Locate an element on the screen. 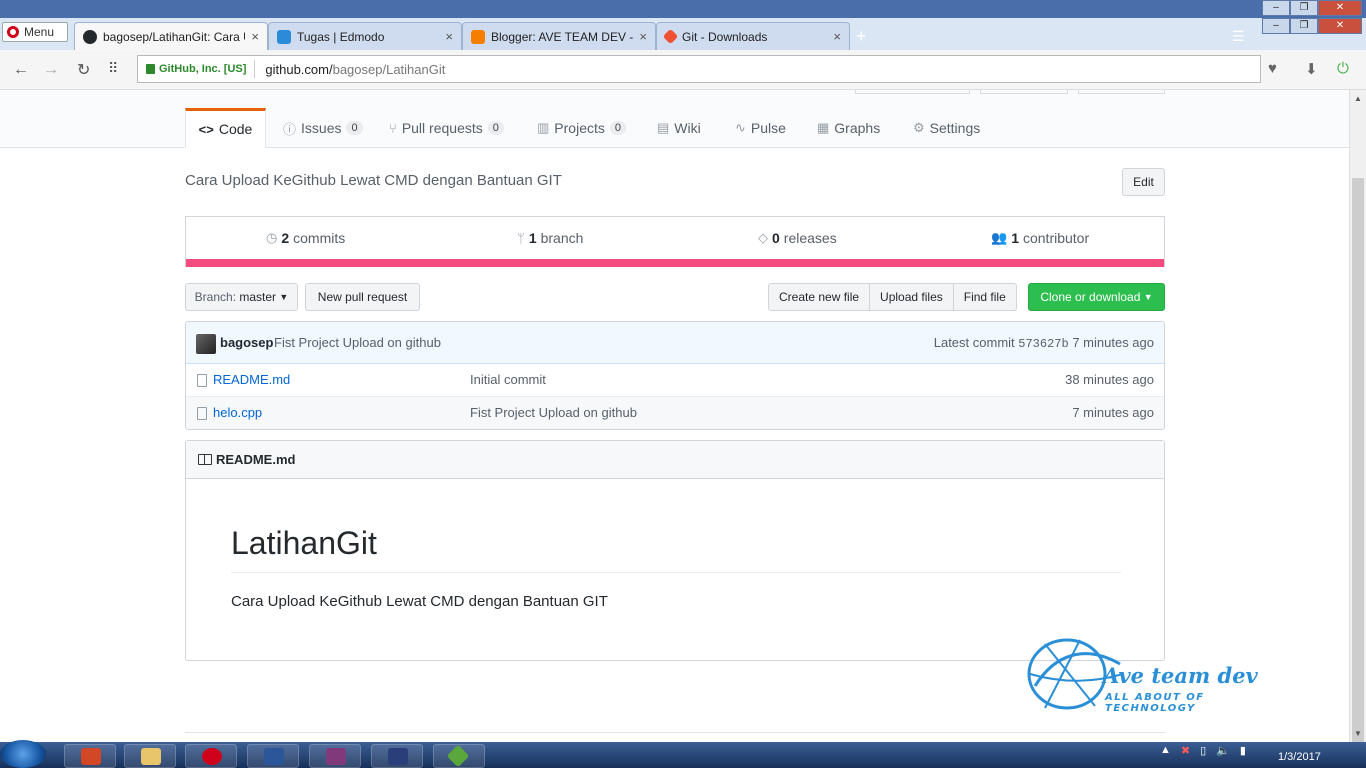 The width and height of the screenshot is (1366, 768). speed-dial-icon: ⠿ is located at coordinates (113, 68).